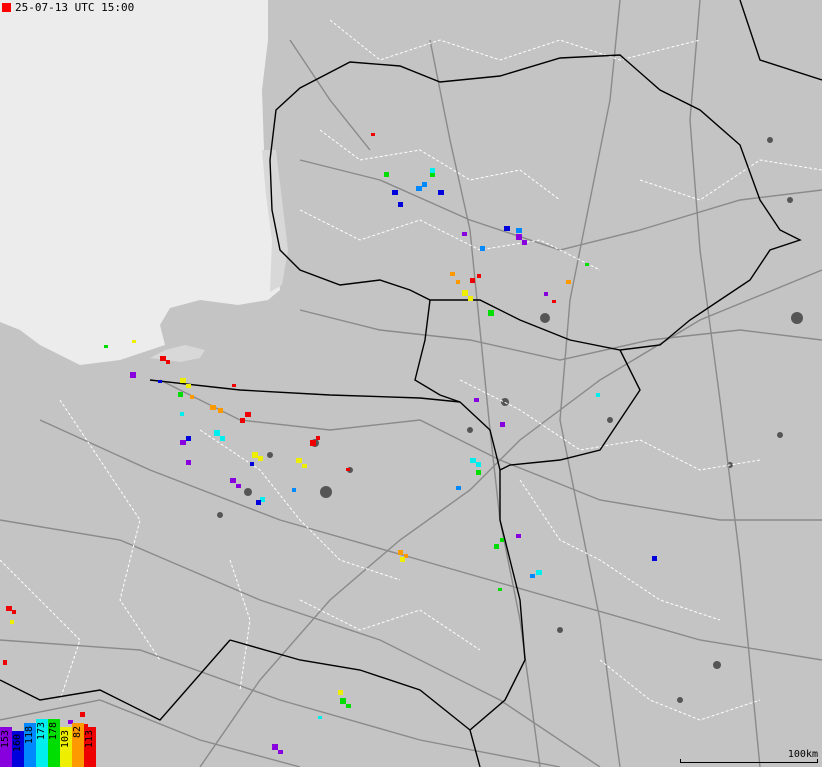 The width and height of the screenshot is (822, 767). Describe the element at coordinates (41, 731) in the screenshot. I see `legend-label: 173` at that location.